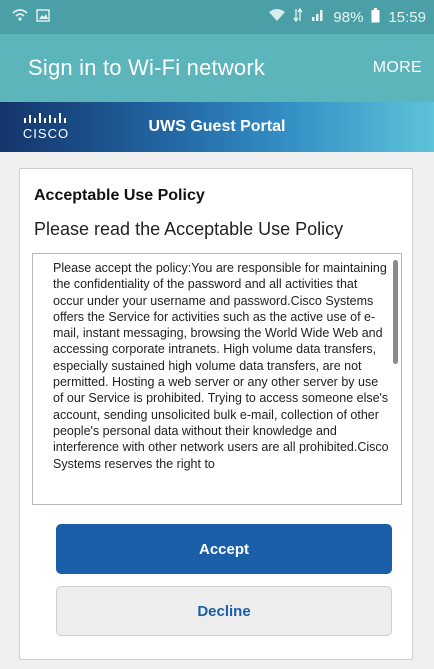 This screenshot has width=434, height=669. Describe the element at coordinates (395, 312) in the screenshot. I see `policy-scrollbar` at that location.